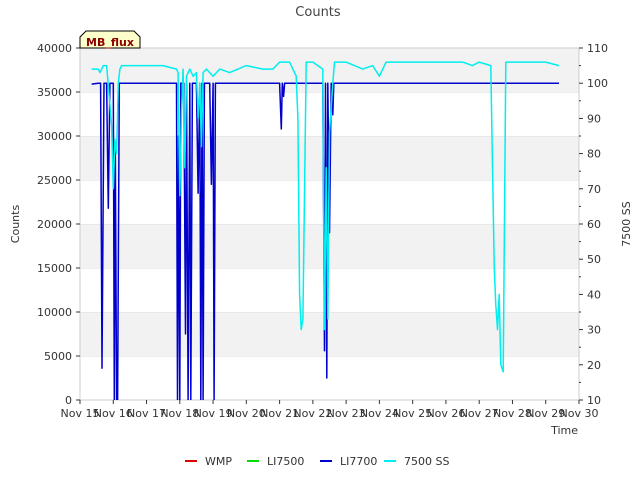  I want to click on y-left-tick-label: 10000, so click(54, 312).